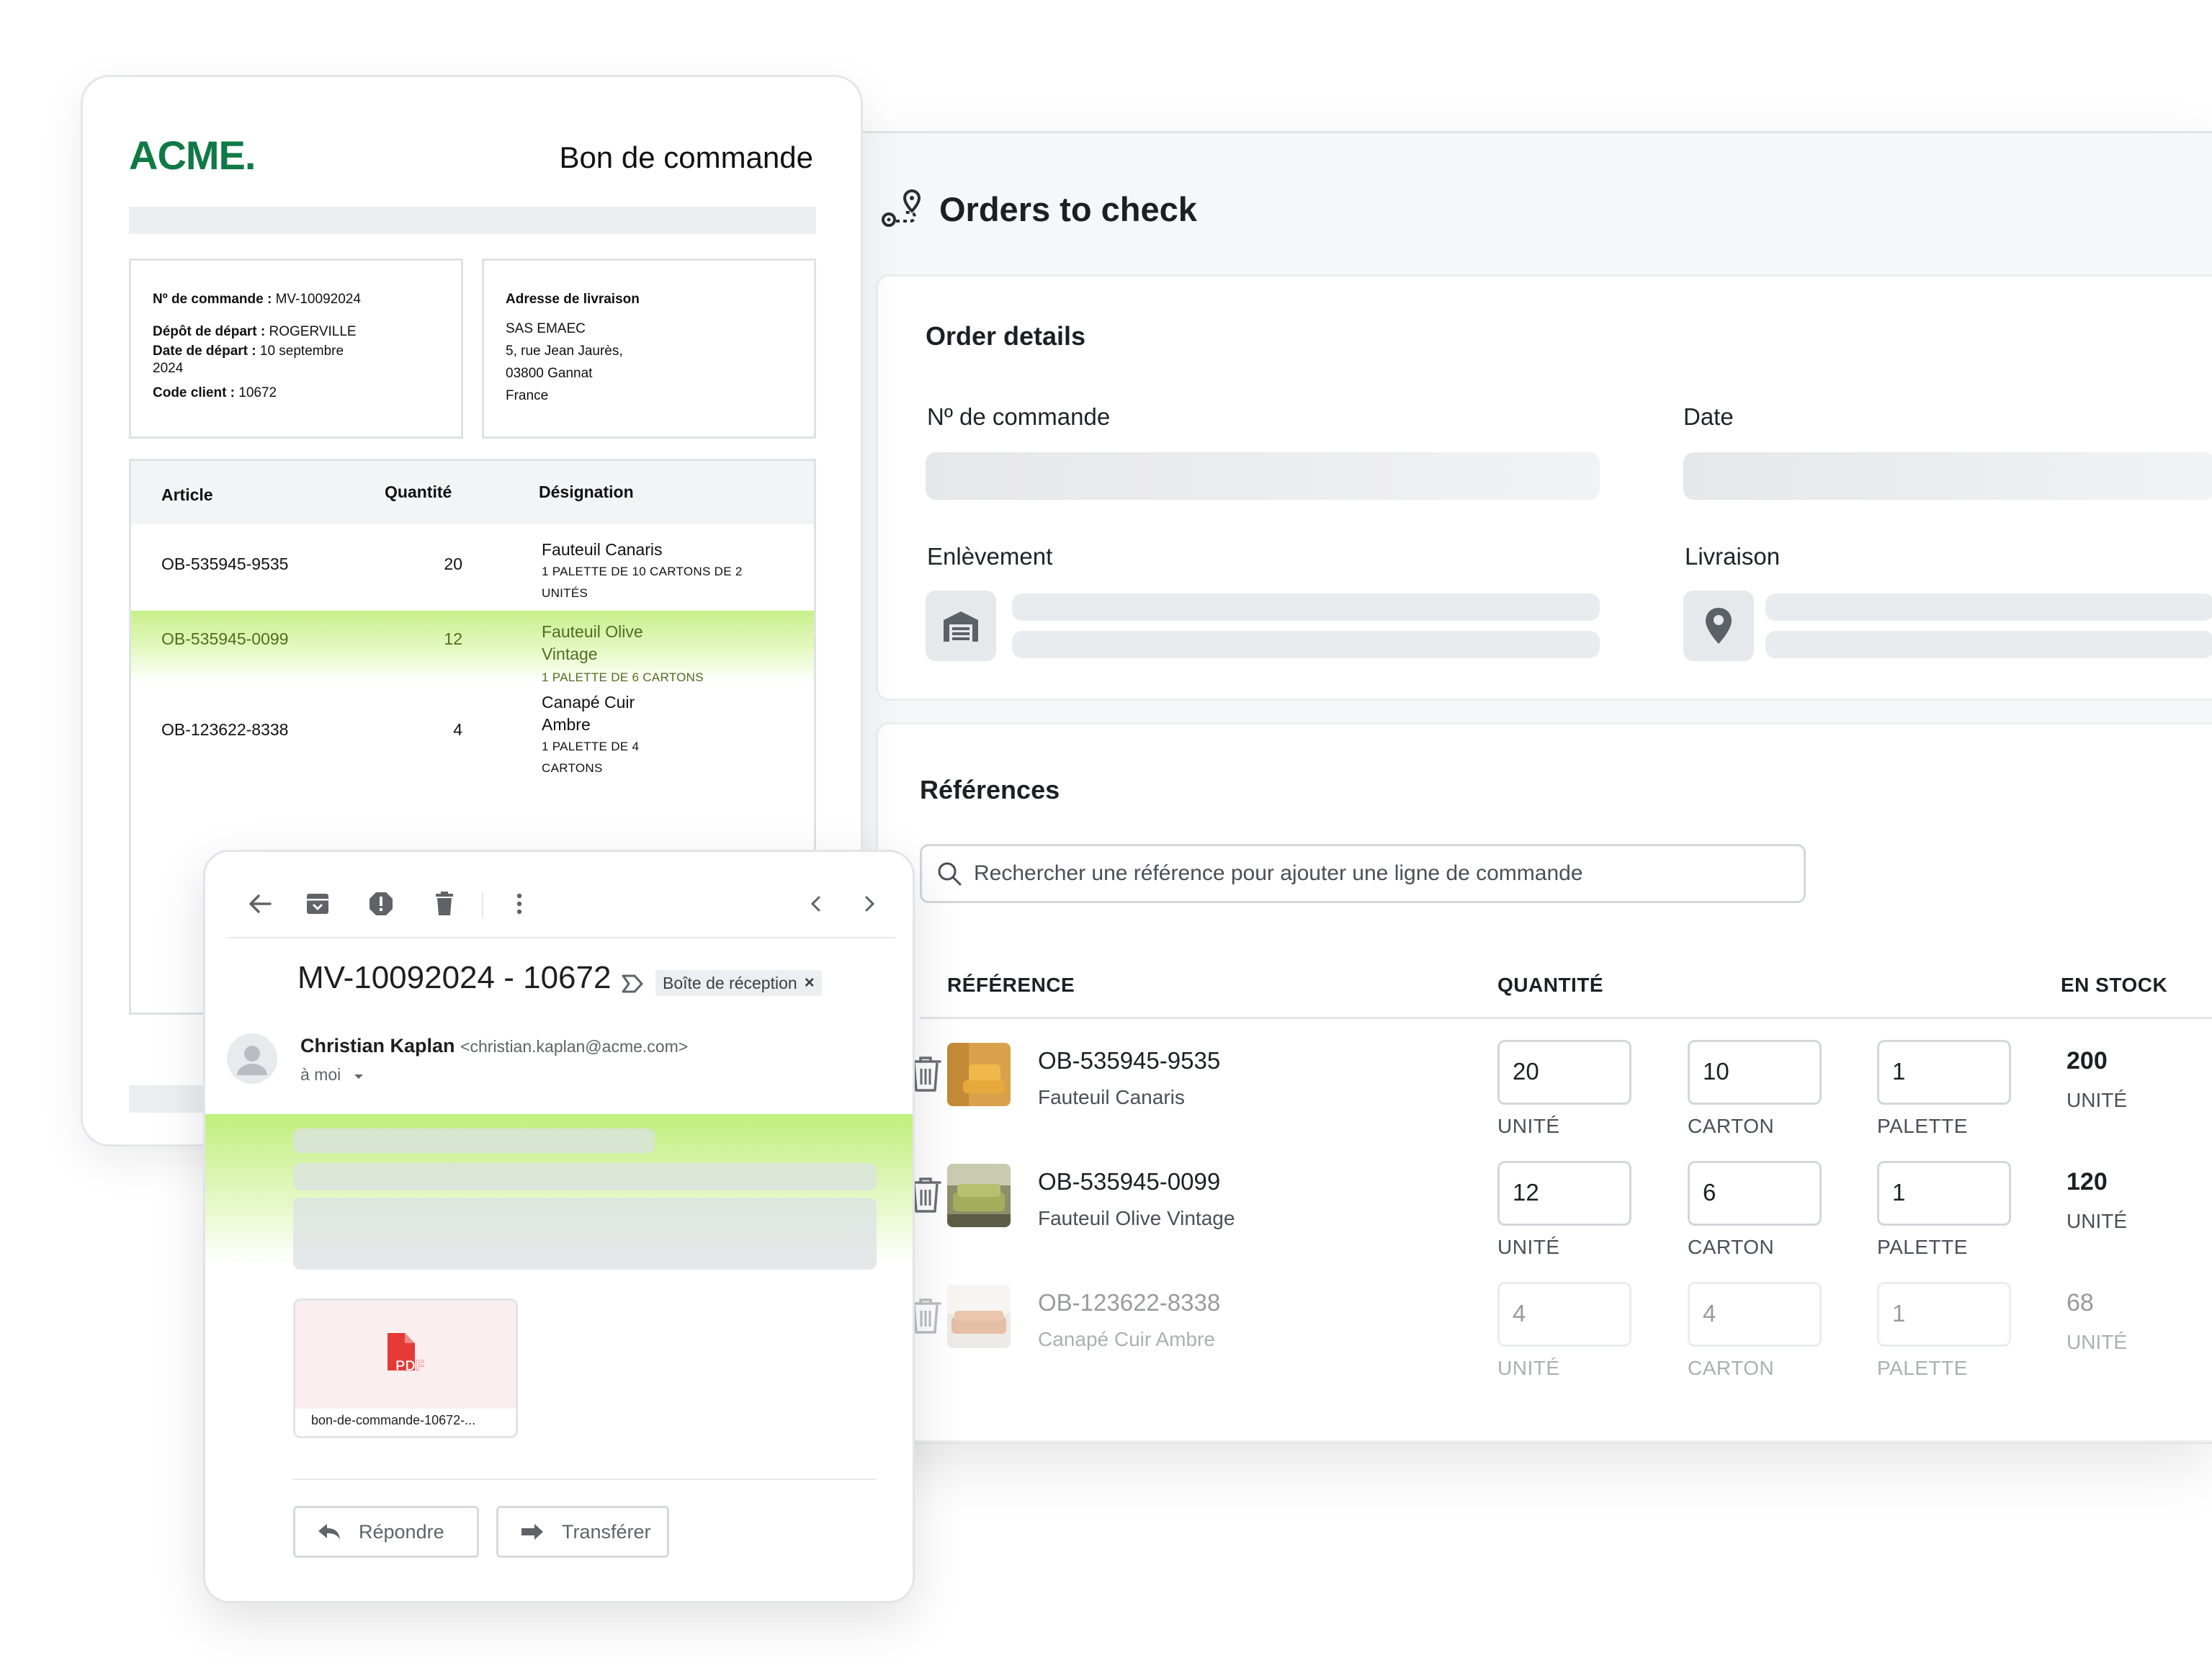 This screenshot has height=1678, width=2212. What do you see at coordinates (586, 492) in the screenshot?
I see `designation-header: Désignation` at bounding box center [586, 492].